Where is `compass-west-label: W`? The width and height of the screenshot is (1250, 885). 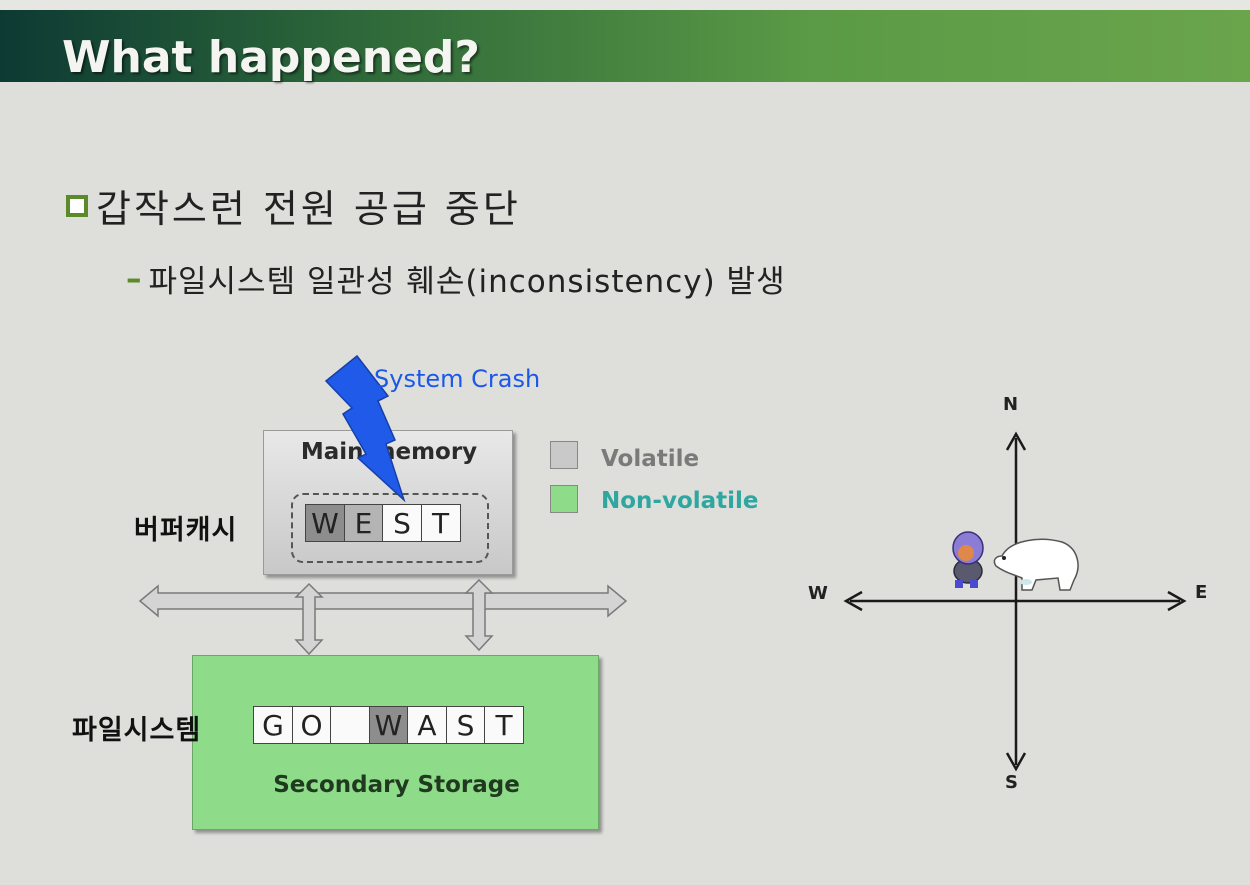
compass-west-label: W is located at coordinates (818, 593).